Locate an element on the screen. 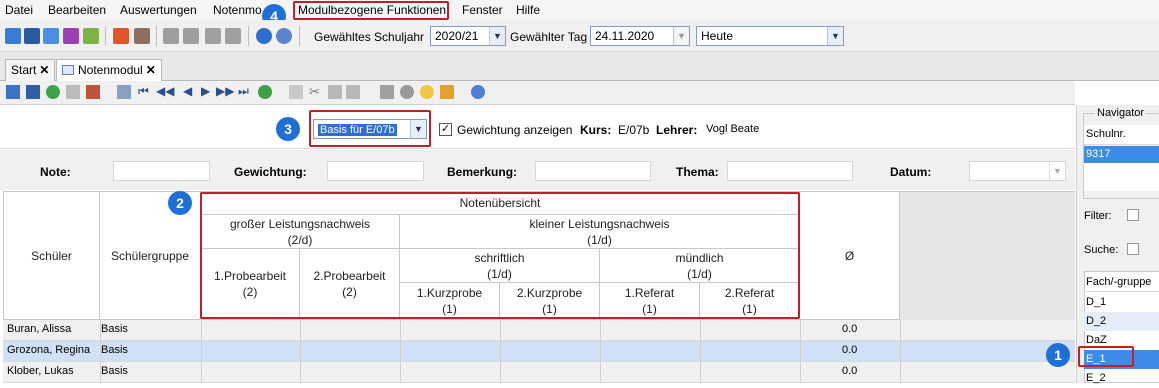 The width and height of the screenshot is (1159, 388). filter-checkbox is located at coordinates (1133, 215).